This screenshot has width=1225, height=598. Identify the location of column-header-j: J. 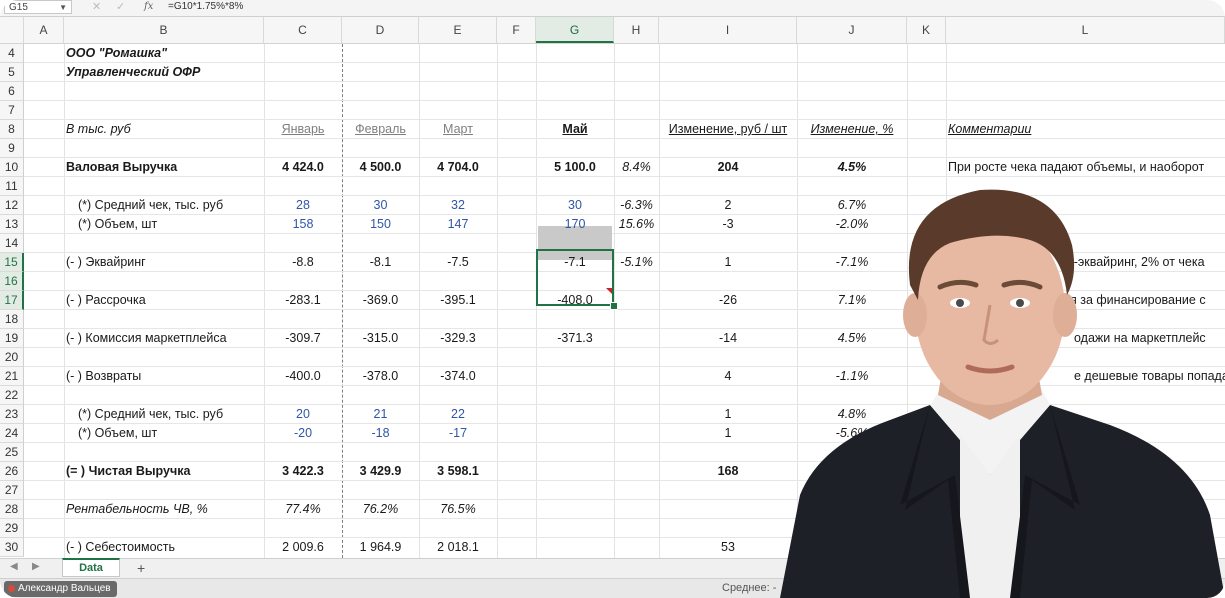
(852, 30).